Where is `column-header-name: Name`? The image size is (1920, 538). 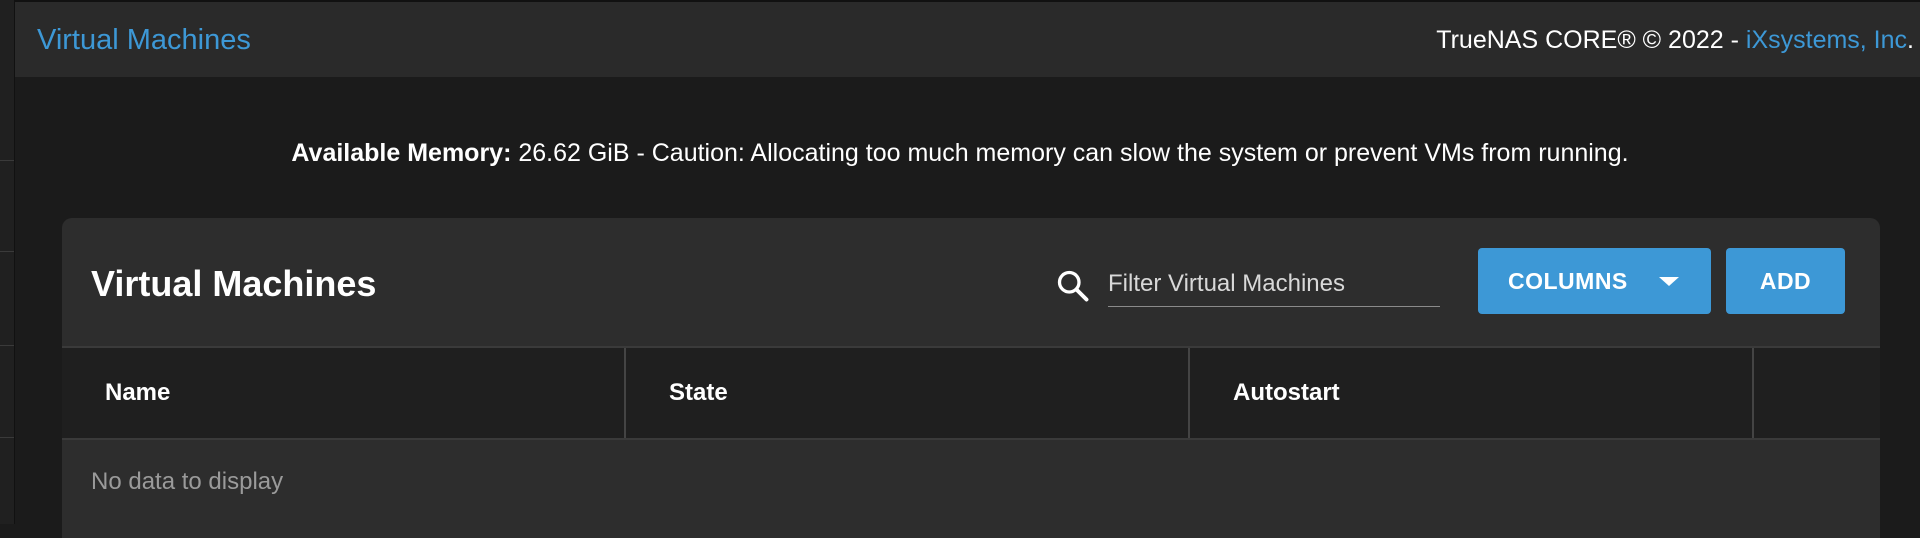 column-header-name: Name is located at coordinates (344, 393).